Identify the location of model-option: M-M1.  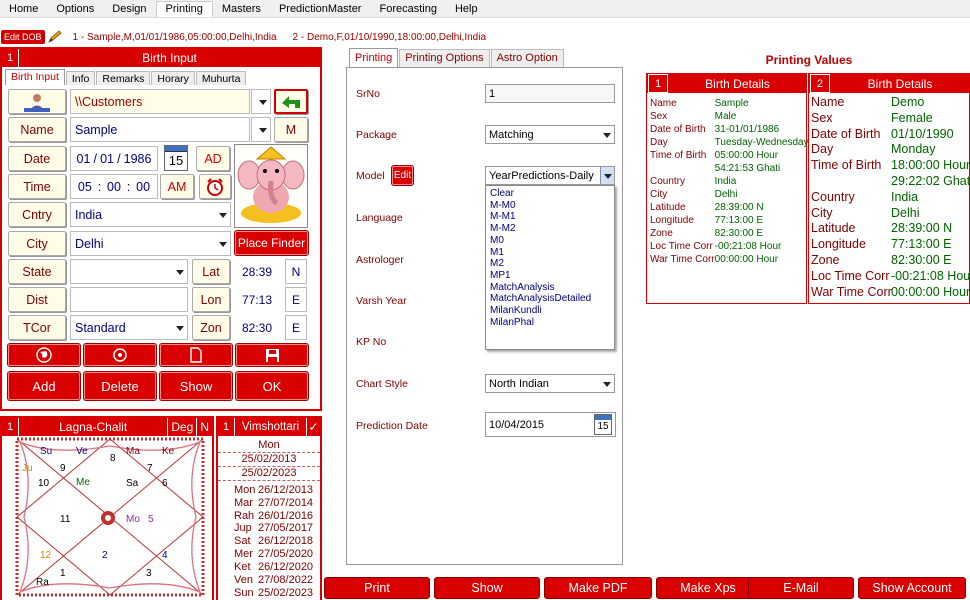
(551, 217).